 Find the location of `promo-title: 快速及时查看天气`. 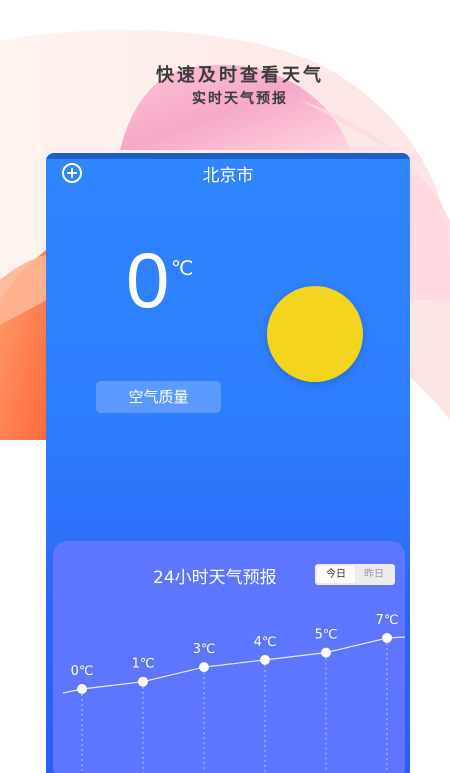

promo-title: 快速及时查看天气 is located at coordinates (240, 75).